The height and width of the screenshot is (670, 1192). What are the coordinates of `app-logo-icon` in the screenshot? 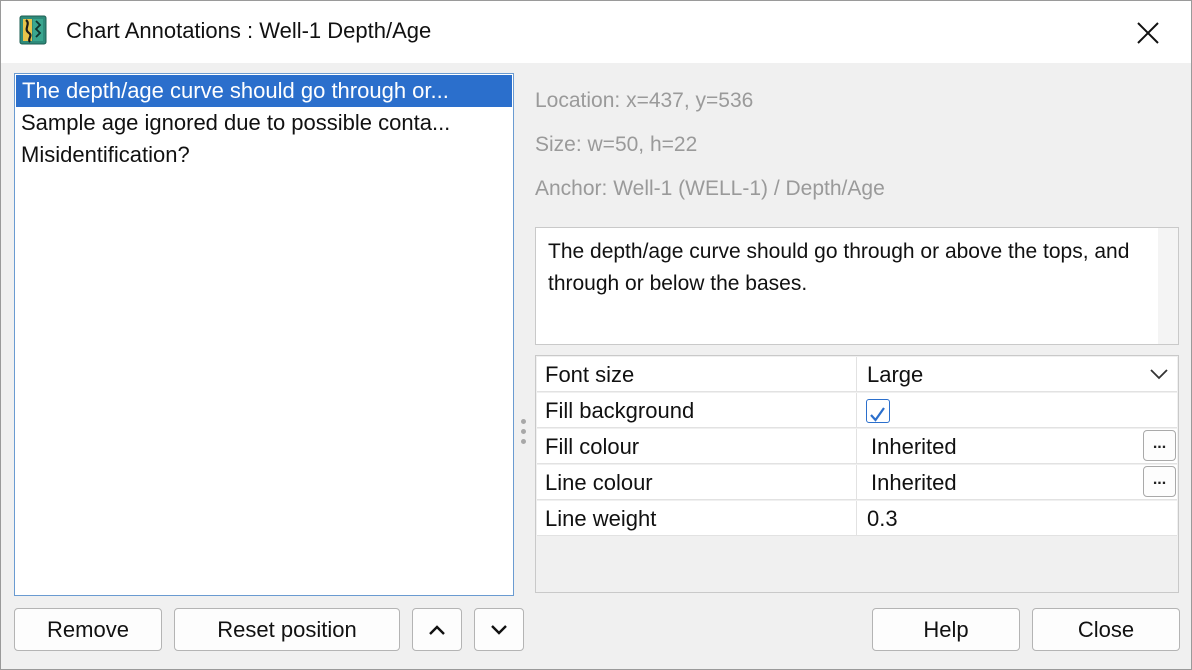 It's located at (33, 30).